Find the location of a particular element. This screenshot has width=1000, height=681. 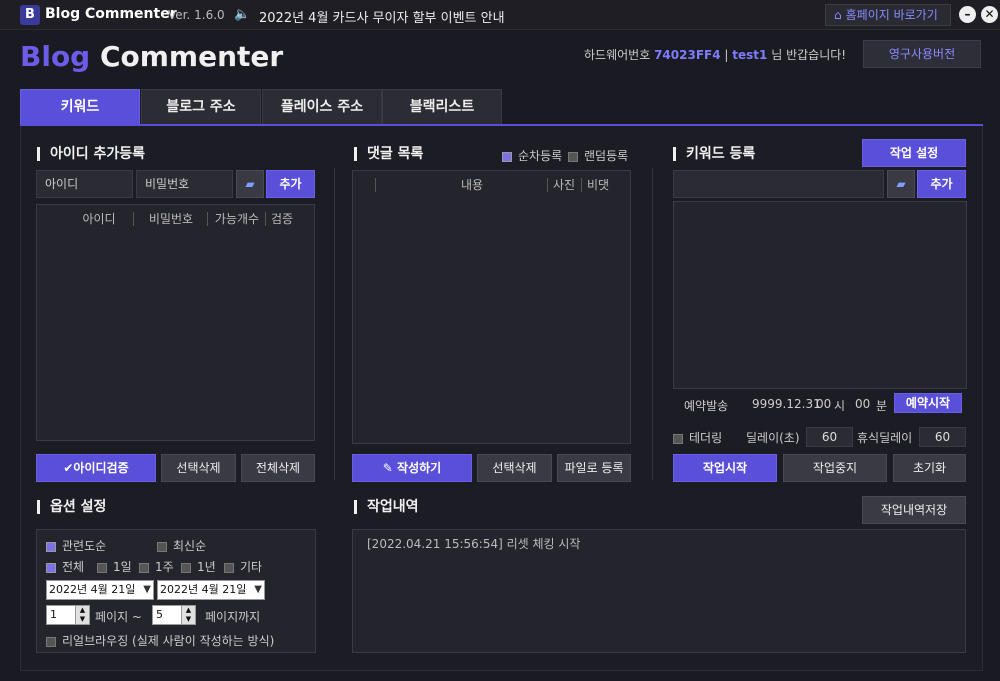

tab-keyword: 키워드 is located at coordinates (80, 107).